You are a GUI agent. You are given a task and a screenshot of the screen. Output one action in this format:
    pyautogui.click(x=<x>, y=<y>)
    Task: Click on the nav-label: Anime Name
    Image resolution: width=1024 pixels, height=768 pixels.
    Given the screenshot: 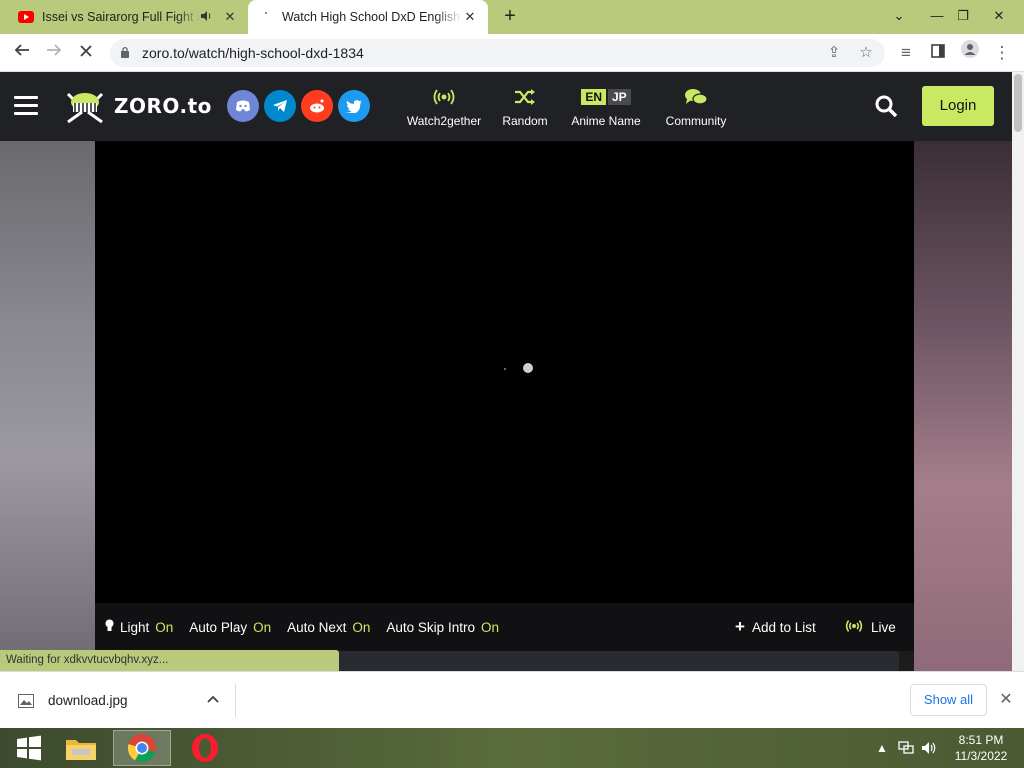 What is the action you would take?
    pyautogui.click(x=606, y=121)
    